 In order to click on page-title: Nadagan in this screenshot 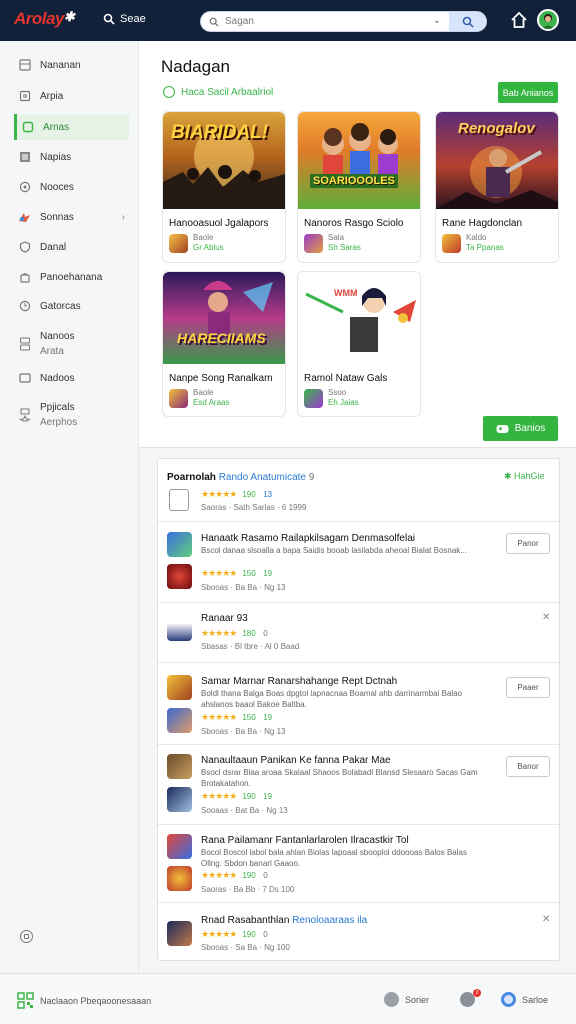, I will do `click(196, 66)`.